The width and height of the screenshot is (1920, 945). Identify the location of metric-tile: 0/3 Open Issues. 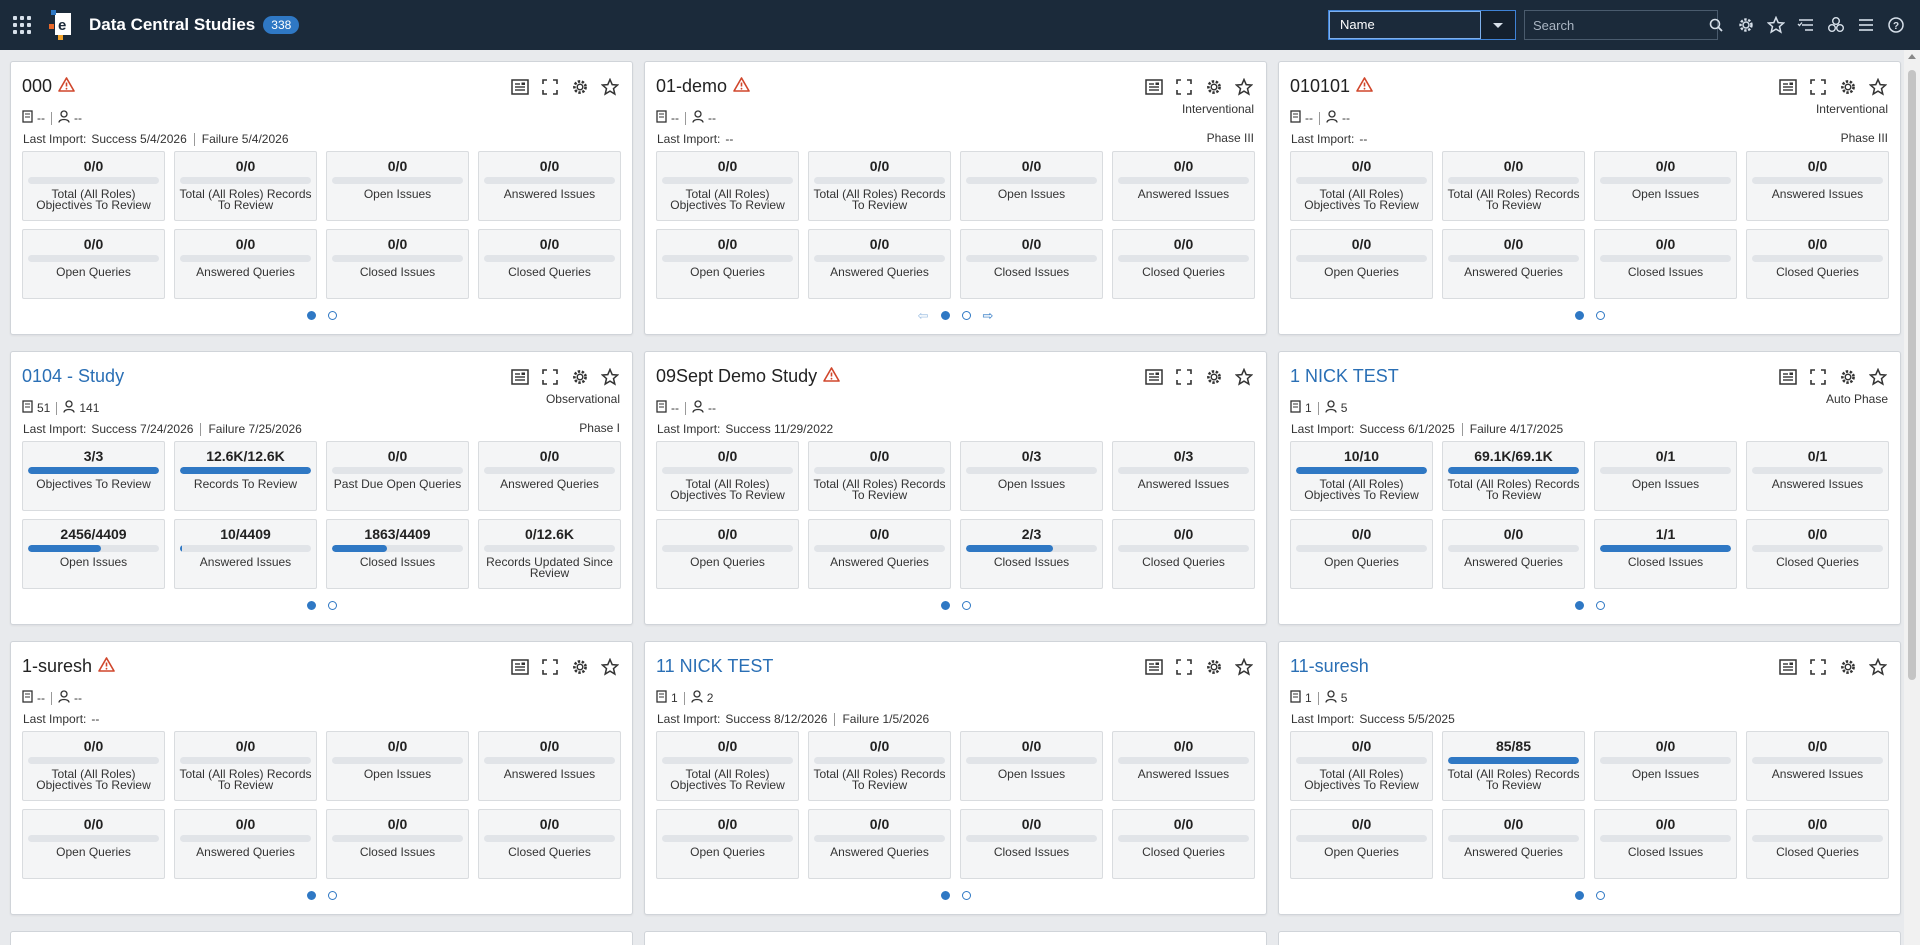
(1031, 476).